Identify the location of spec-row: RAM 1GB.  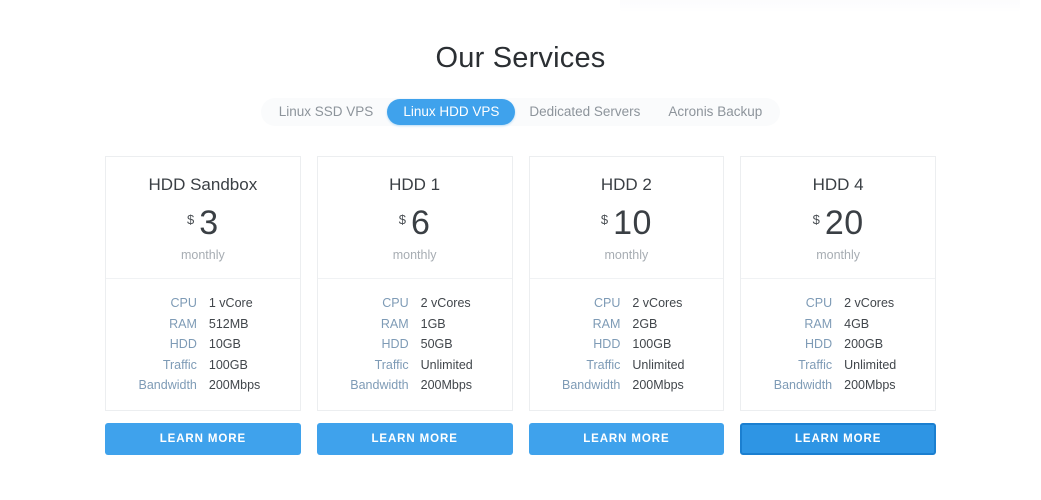
(415, 324).